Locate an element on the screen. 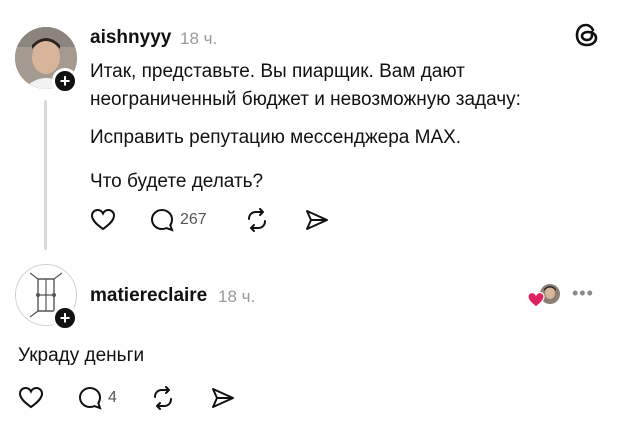 This screenshot has width=620, height=427. post-username: matiereclaire is located at coordinates (148, 296).